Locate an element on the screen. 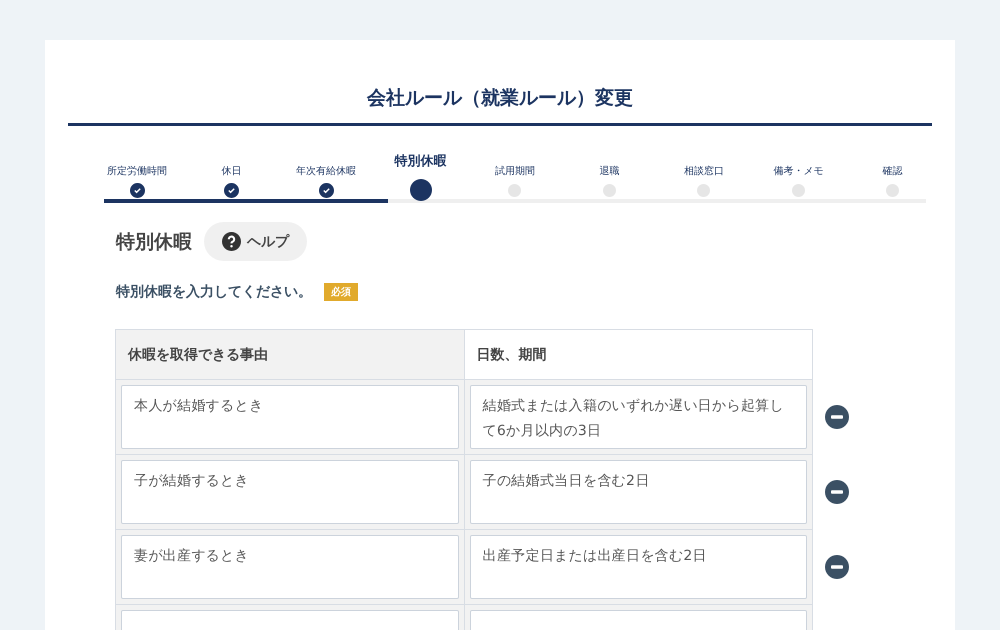  step-label: 休日 is located at coordinates (232, 171).